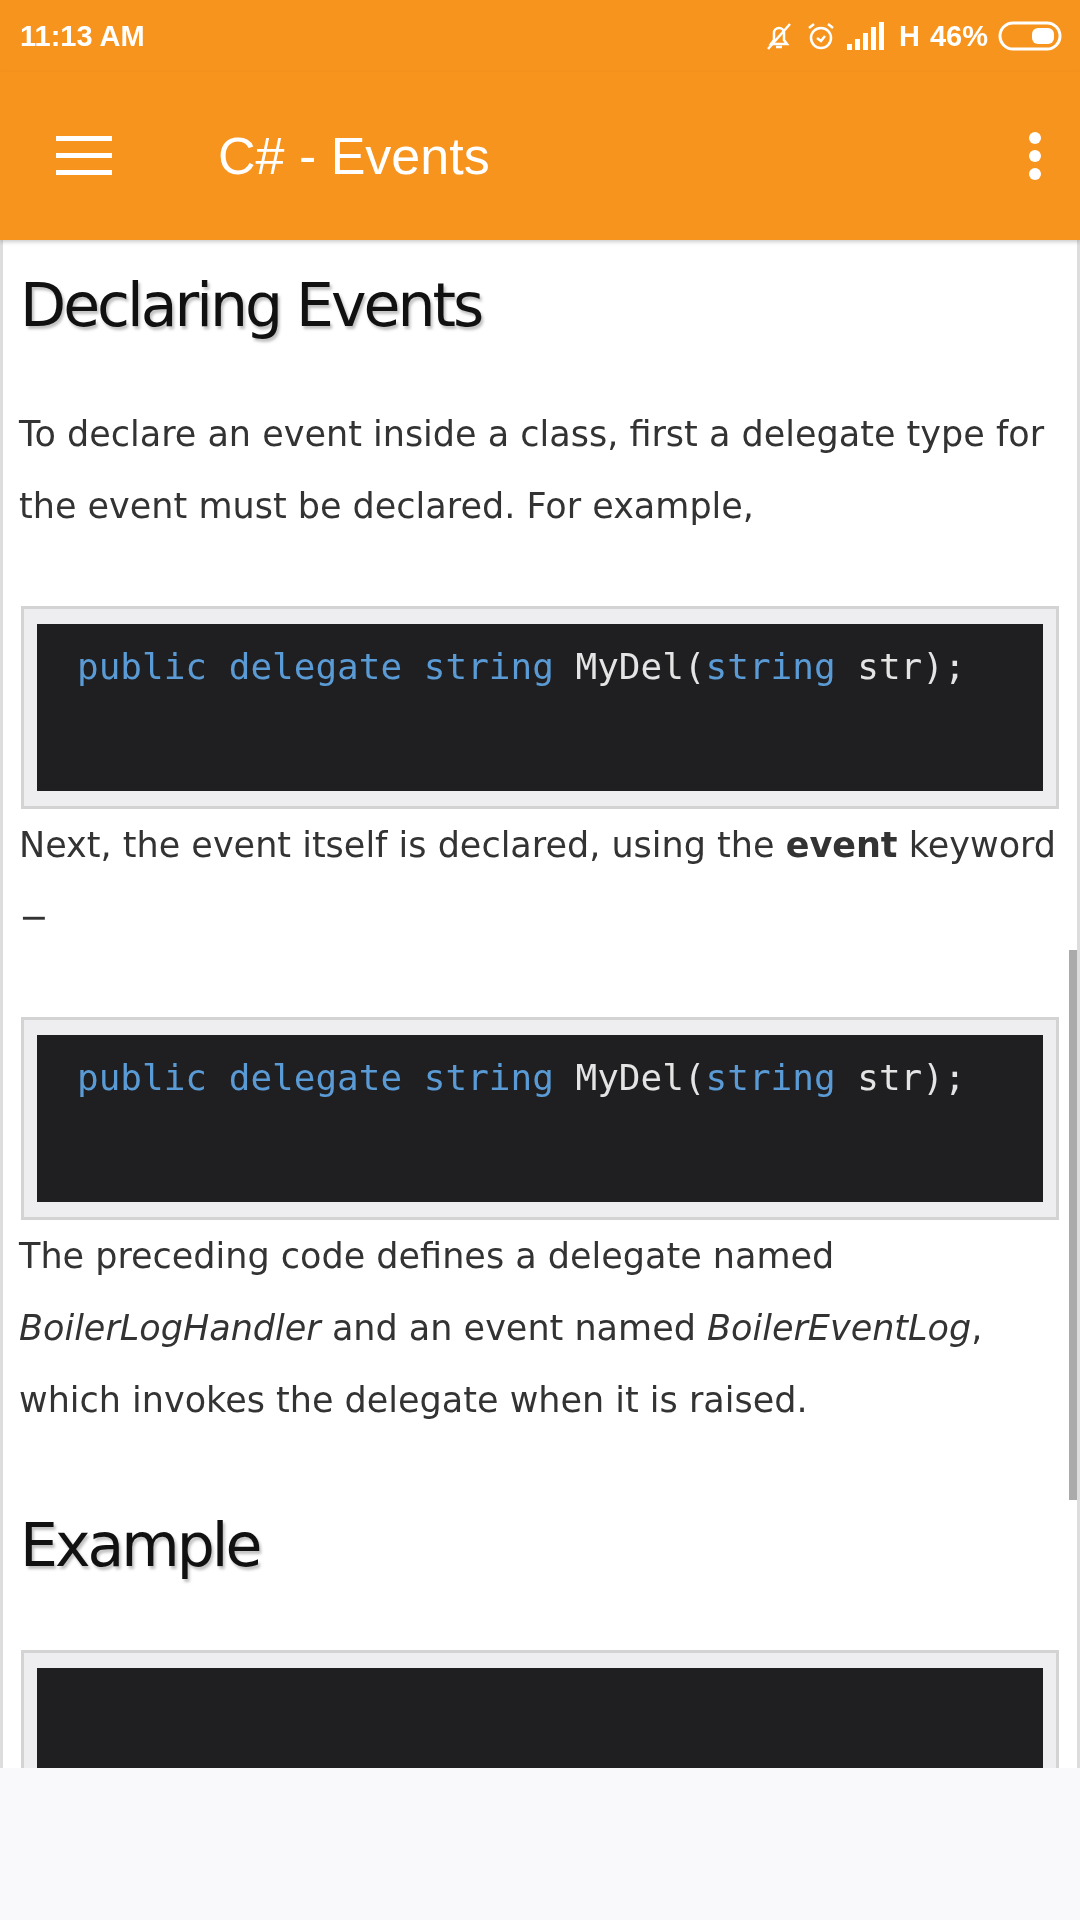 The height and width of the screenshot is (1920, 1080). What do you see at coordinates (251, 305) in the screenshot?
I see `section-heading: Declaring Events` at bounding box center [251, 305].